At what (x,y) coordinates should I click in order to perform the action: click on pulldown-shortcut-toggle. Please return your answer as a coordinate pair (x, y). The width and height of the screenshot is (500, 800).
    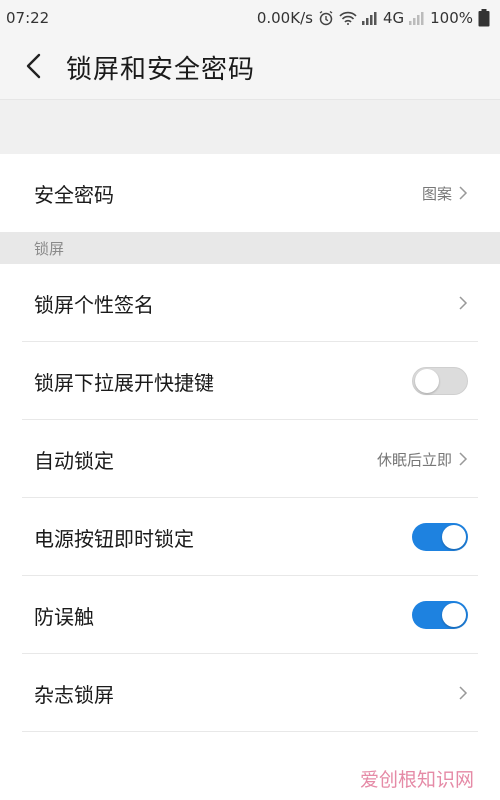
    Looking at the image, I should click on (440, 381).